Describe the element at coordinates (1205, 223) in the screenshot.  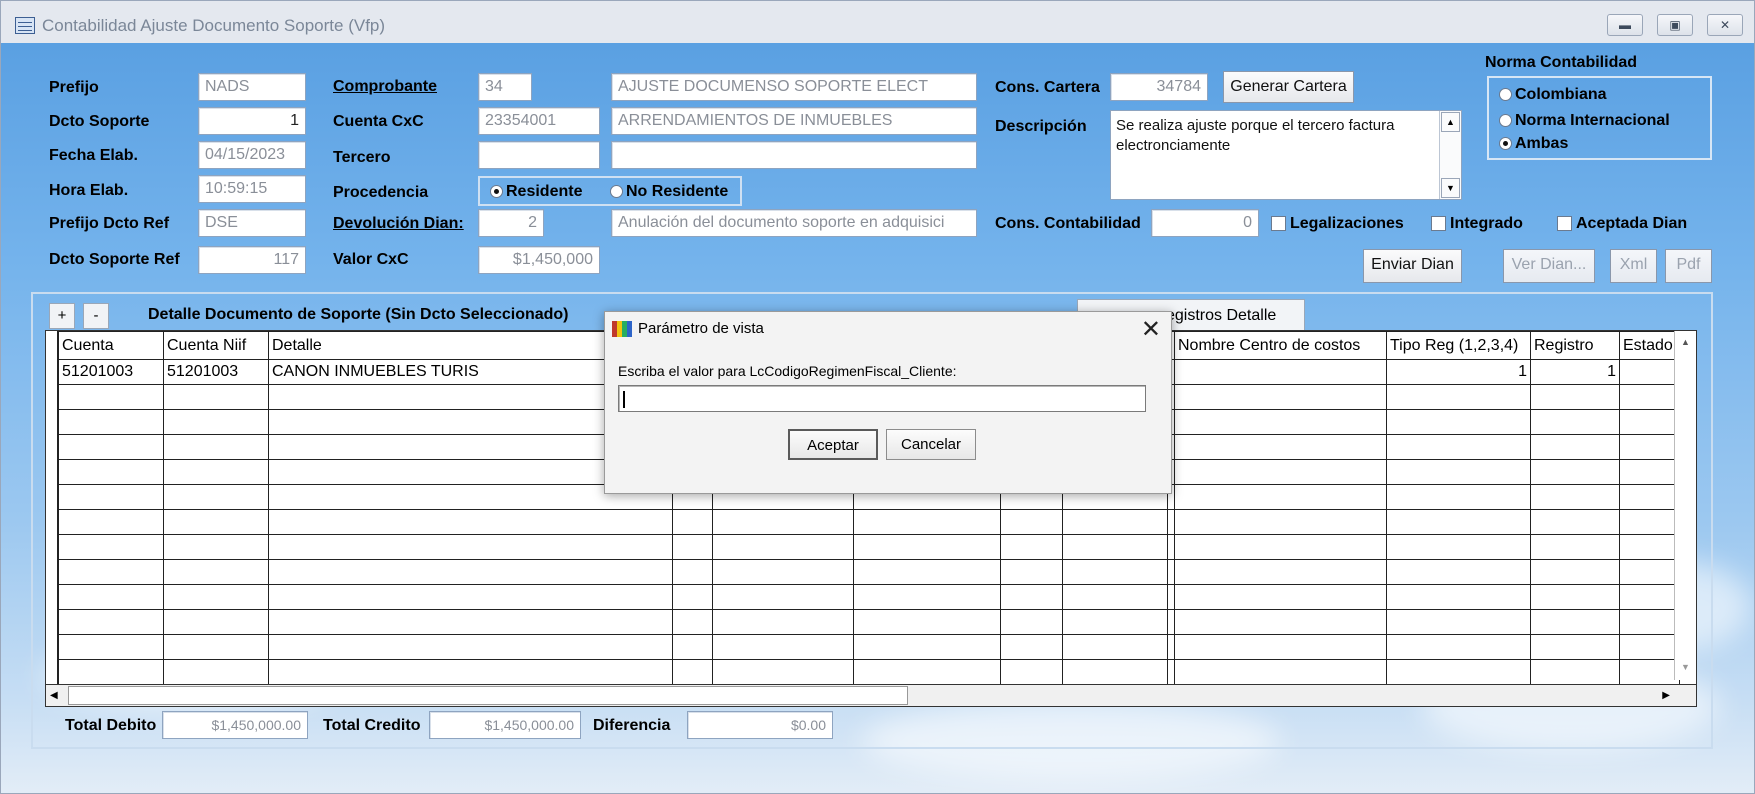
I see `cons-contabilidad-field: 0` at that location.